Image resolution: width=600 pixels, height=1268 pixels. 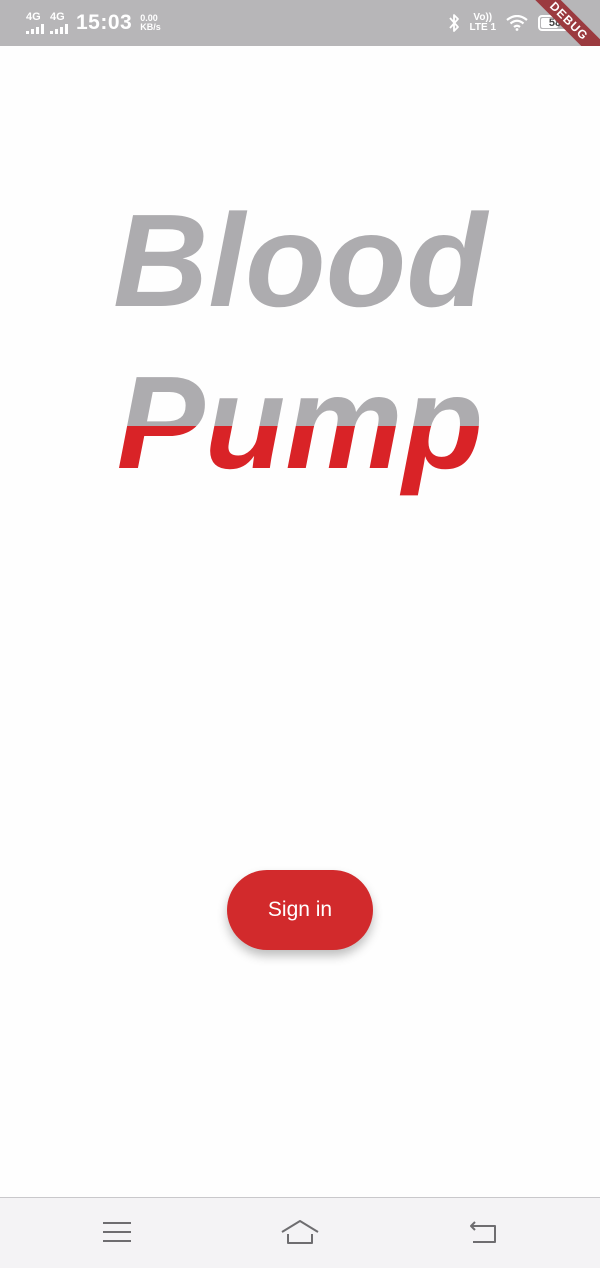 I want to click on volte-indicator: Vo)) LTE 1, so click(x=483, y=23).